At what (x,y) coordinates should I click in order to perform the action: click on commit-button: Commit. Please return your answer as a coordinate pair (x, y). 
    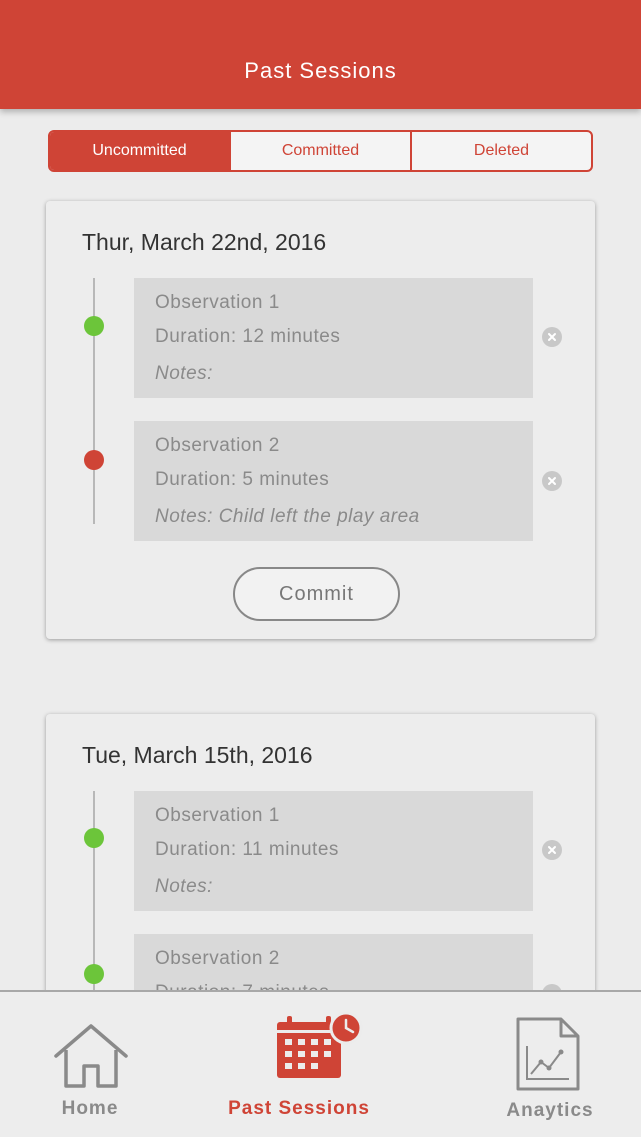
    Looking at the image, I should click on (316, 594).